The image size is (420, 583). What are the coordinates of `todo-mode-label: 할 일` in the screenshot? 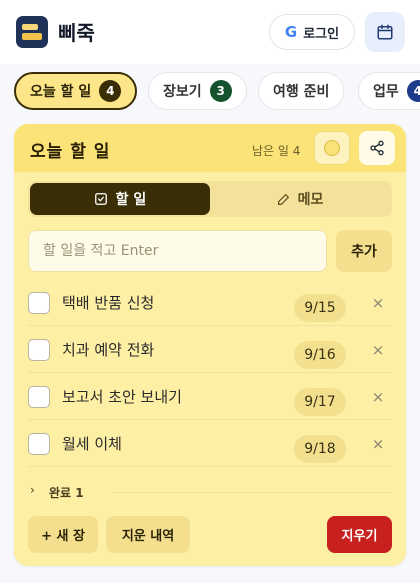 It's located at (131, 200).